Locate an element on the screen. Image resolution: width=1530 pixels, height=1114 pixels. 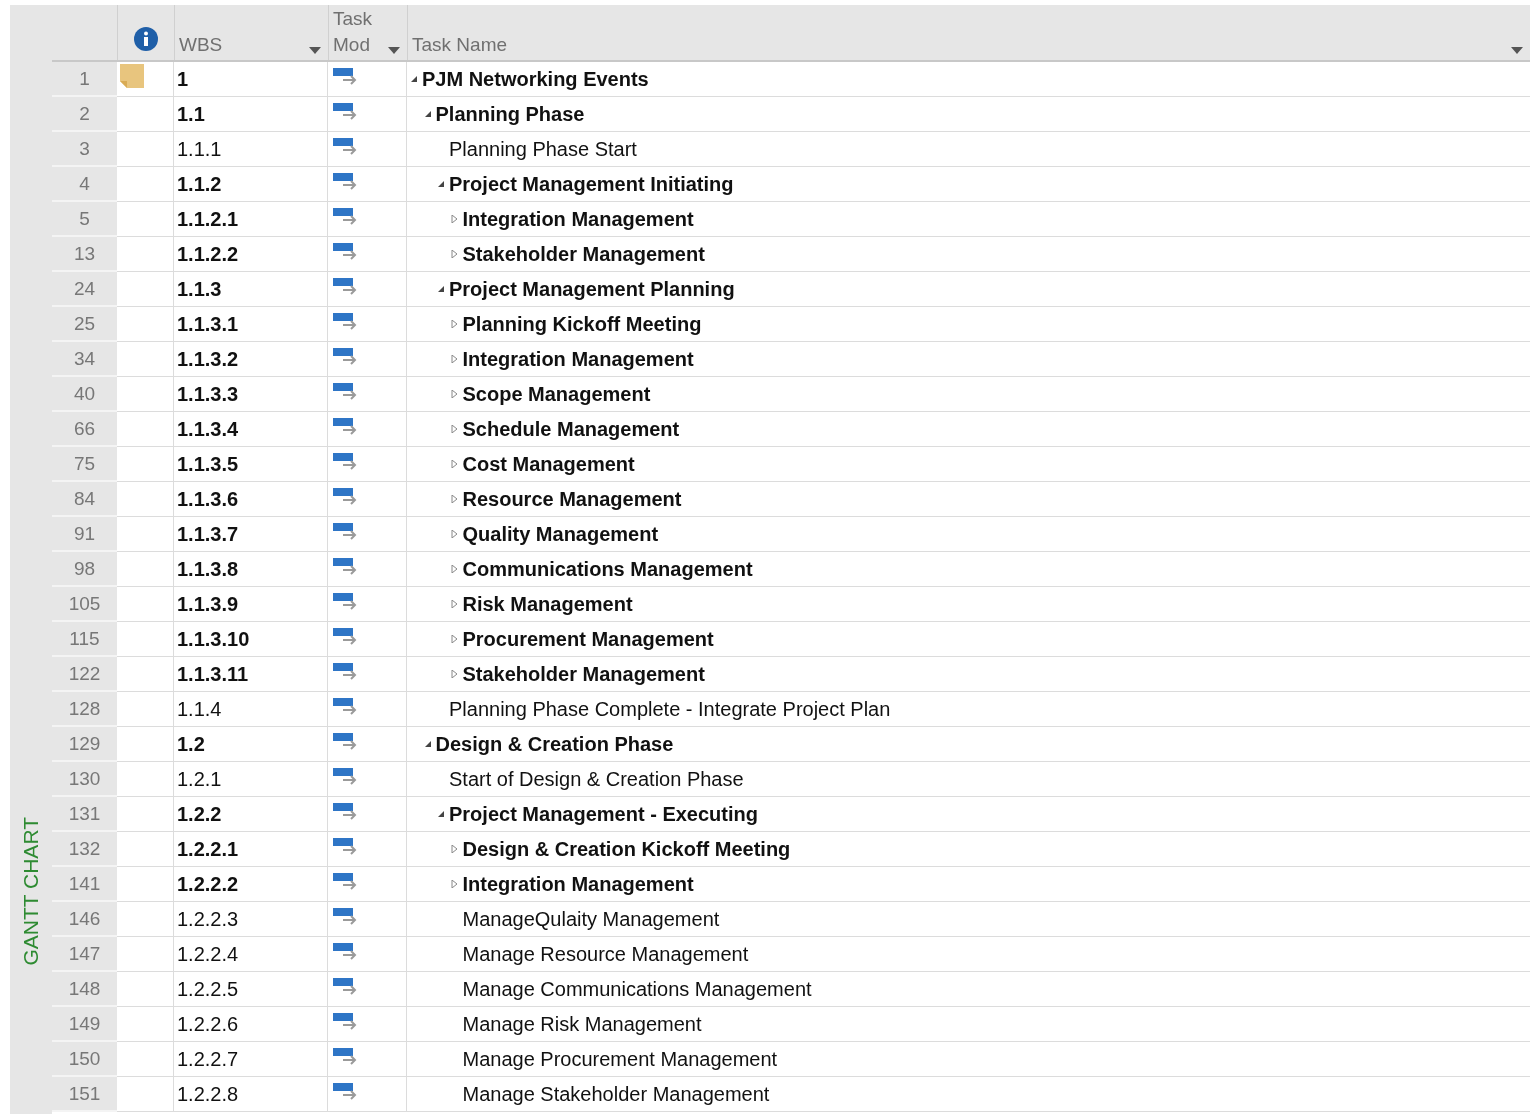
note-icon is located at coordinates (132, 76).